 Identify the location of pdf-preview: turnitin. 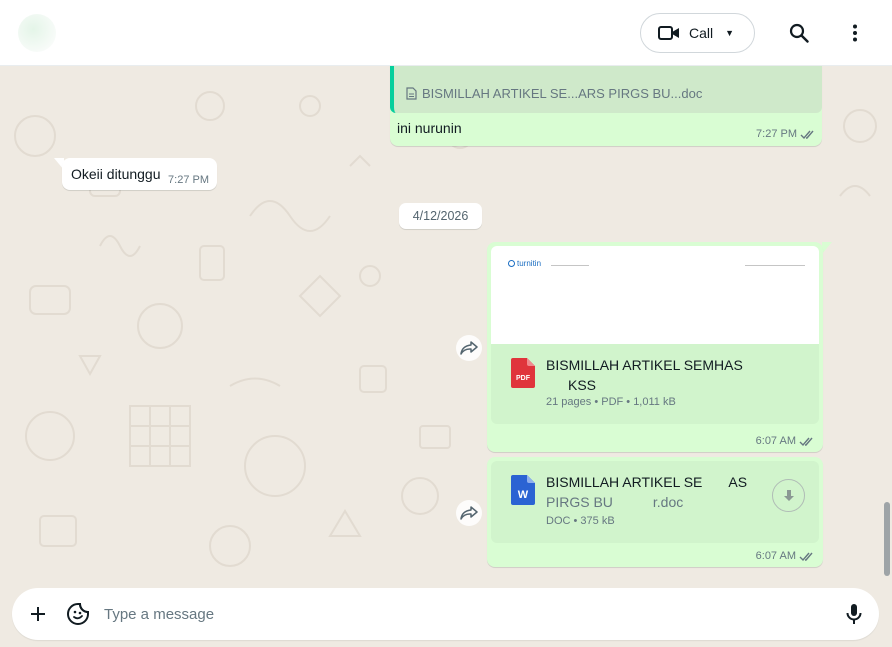
(655, 295).